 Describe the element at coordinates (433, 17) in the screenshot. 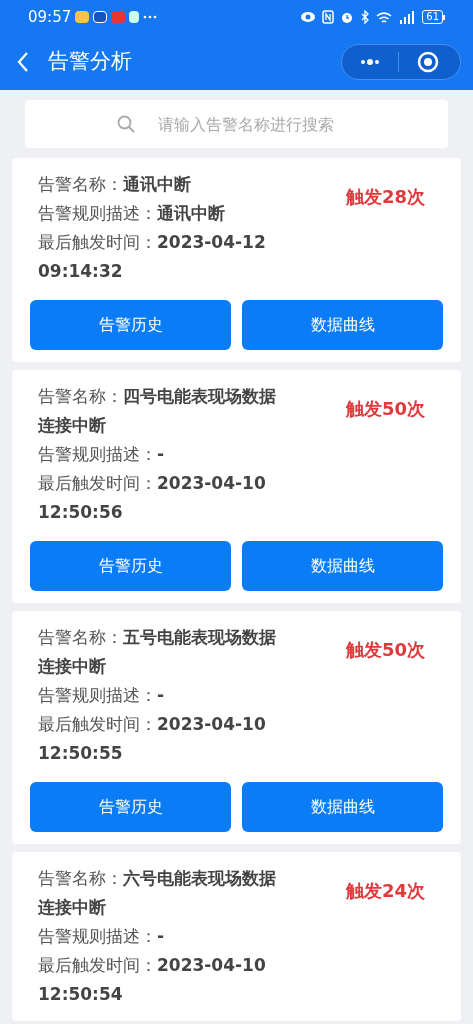

I see `battery-icon: 61` at that location.